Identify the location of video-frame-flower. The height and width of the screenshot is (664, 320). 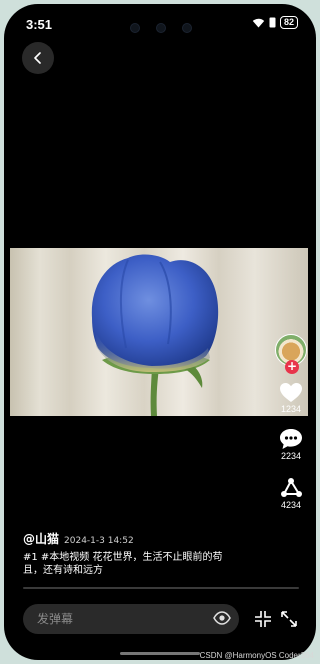
(155, 335).